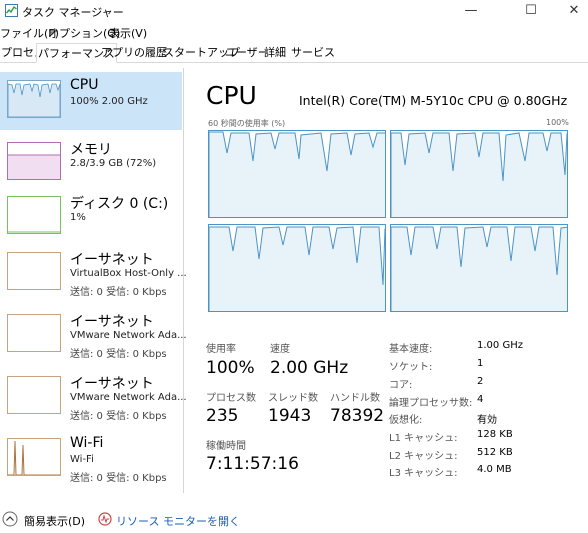 Image resolution: width=588 pixels, height=533 pixels. I want to click on spec-label: 基本速度:, so click(411, 349).